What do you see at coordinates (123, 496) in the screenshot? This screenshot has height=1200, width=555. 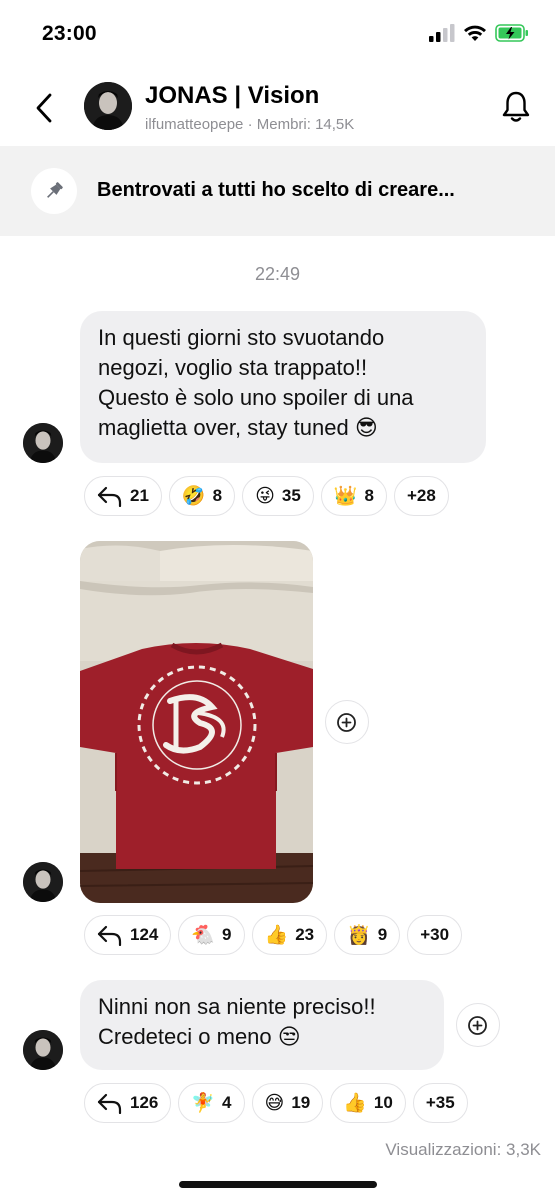 I see `reply-count-button: 21` at bounding box center [123, 496].